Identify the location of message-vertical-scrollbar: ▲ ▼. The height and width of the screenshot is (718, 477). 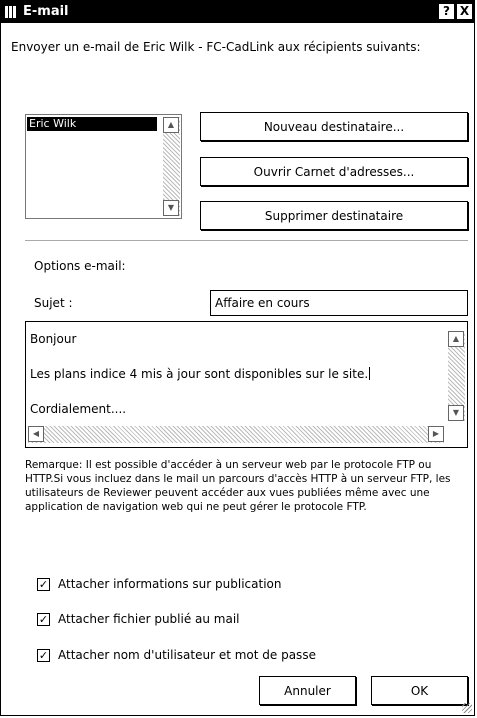
(456, 376).